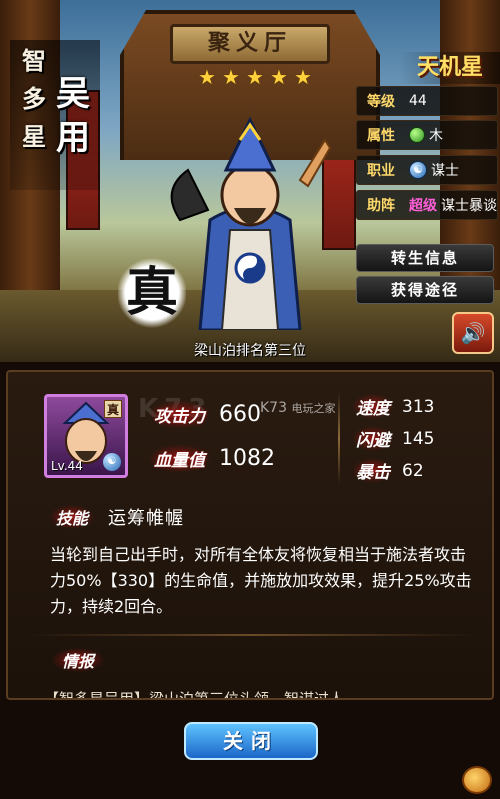 Image resolution: width=500 pixels, height=799 pixels. Describe the element at coordinates (451, 101) in the screenshot. I see `info-value: 44` at that location.